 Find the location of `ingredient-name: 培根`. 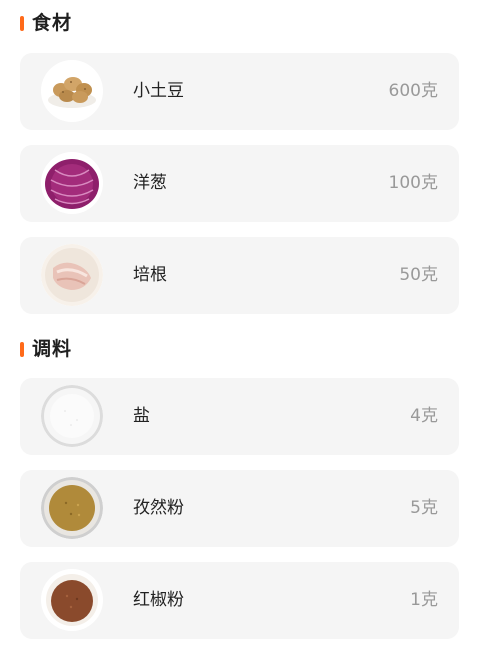

ingredient-name: 培根 is located at coordinates (150, 275).